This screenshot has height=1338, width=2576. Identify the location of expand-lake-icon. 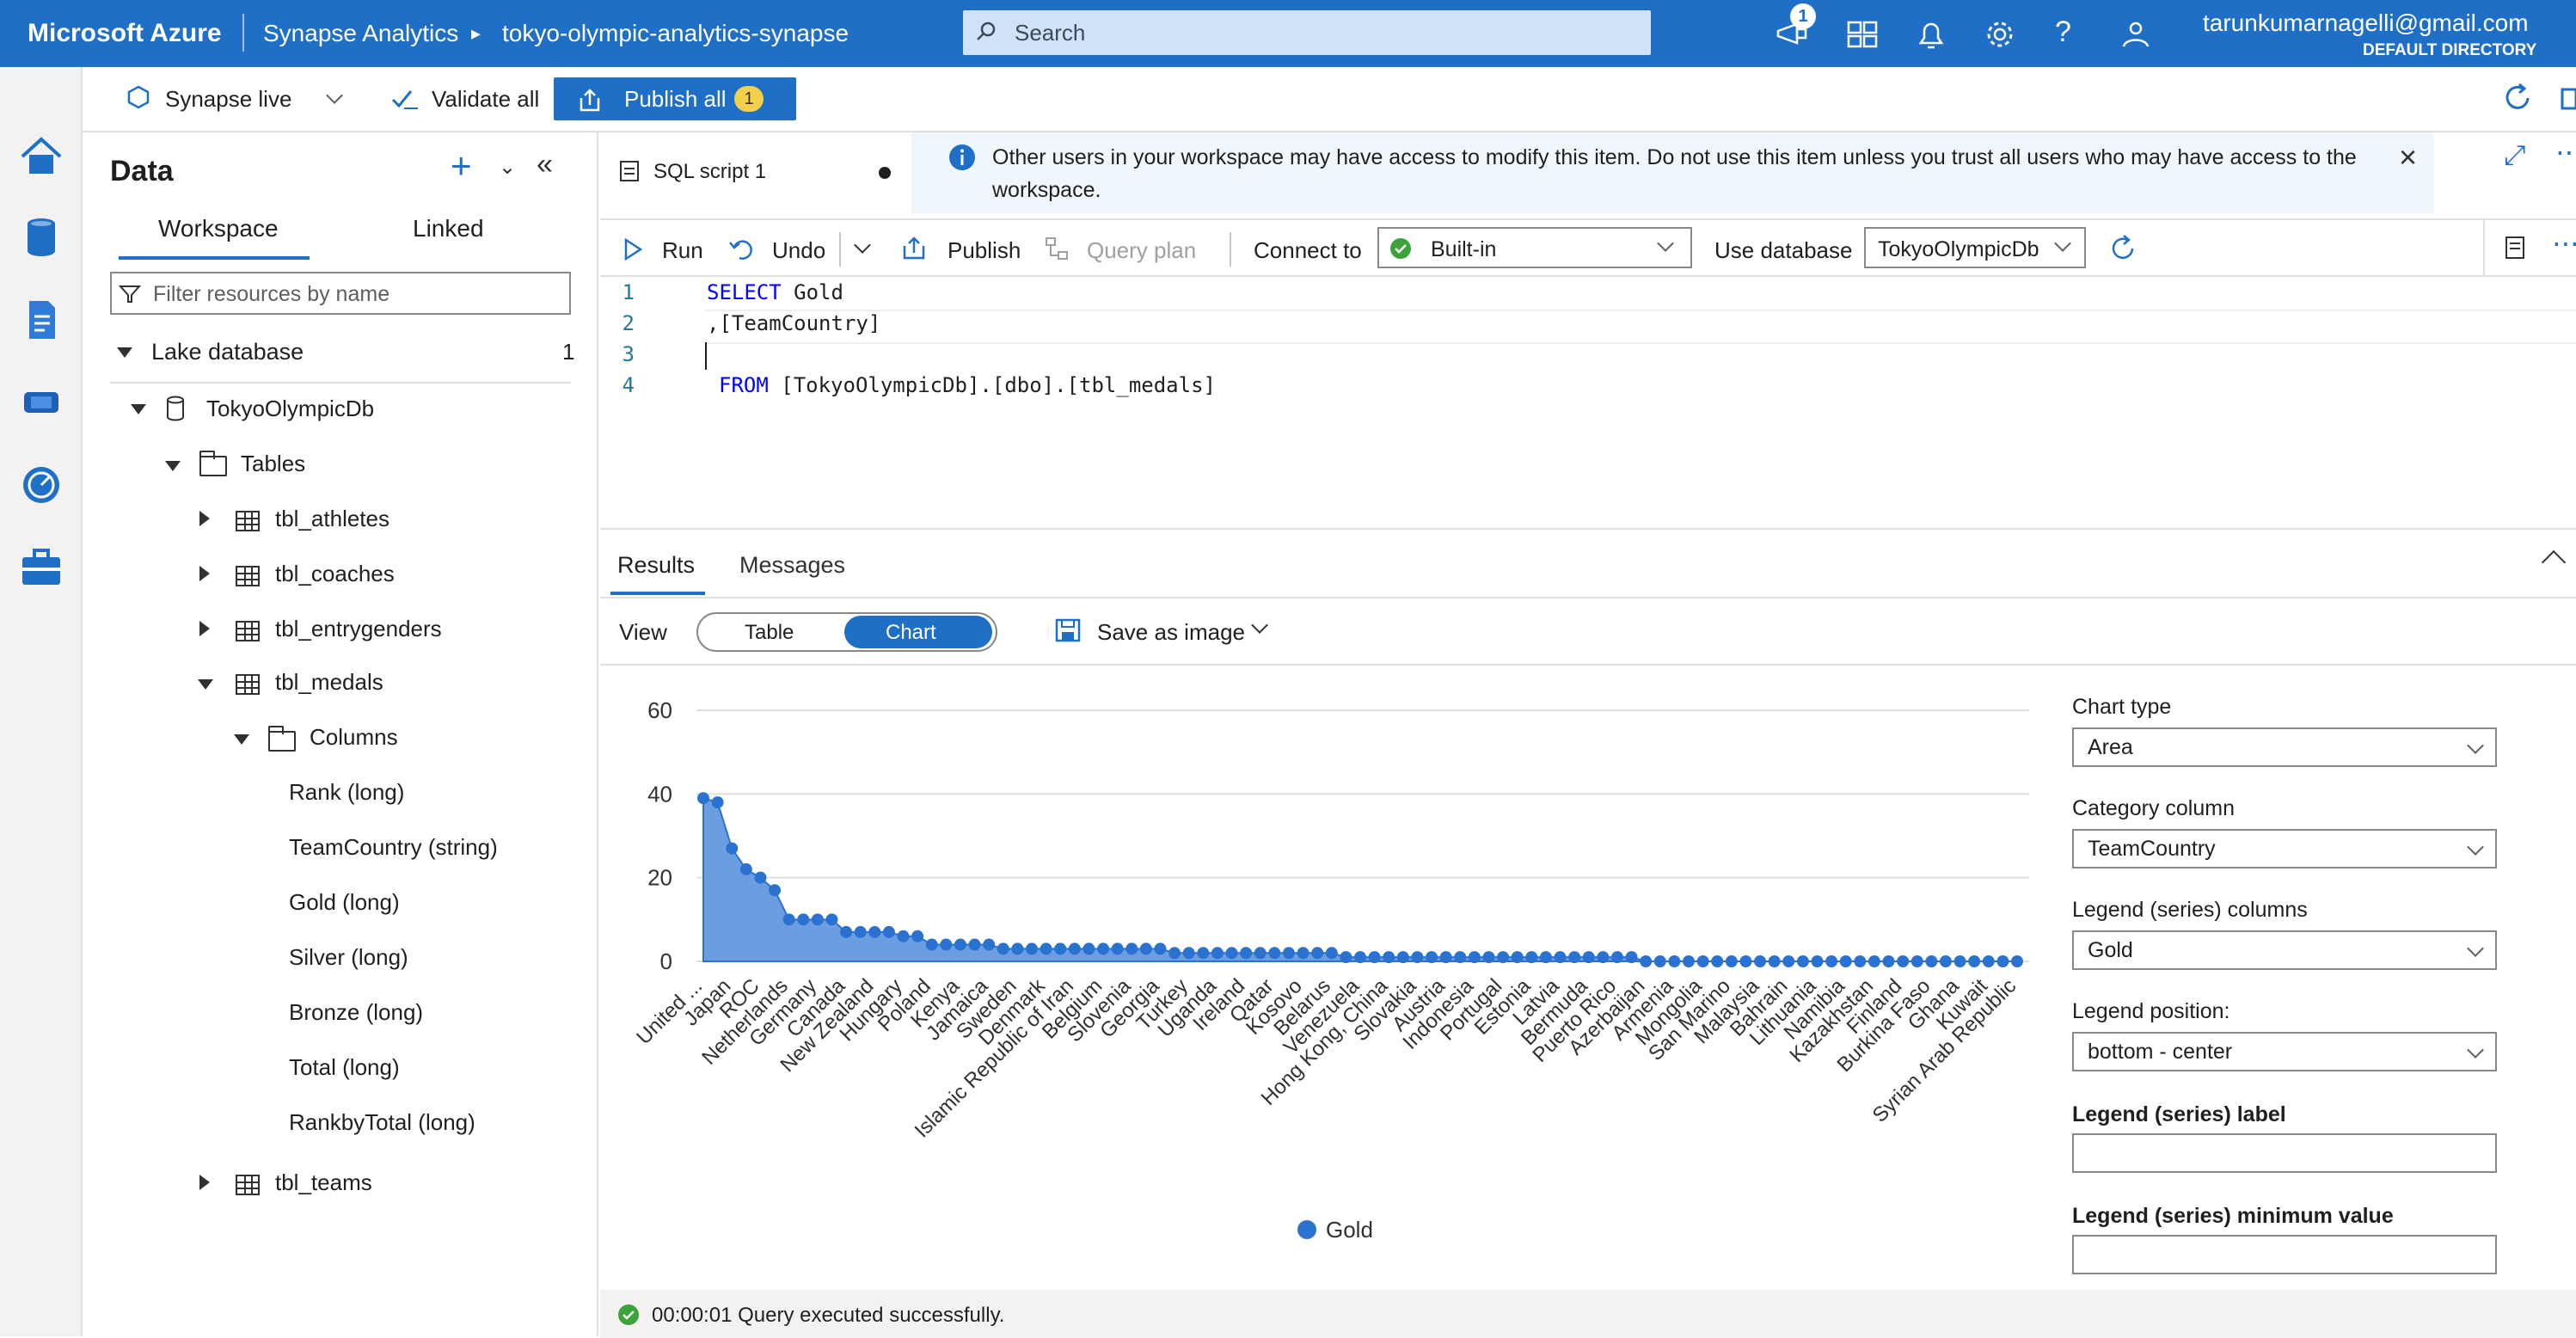
(125, 353).